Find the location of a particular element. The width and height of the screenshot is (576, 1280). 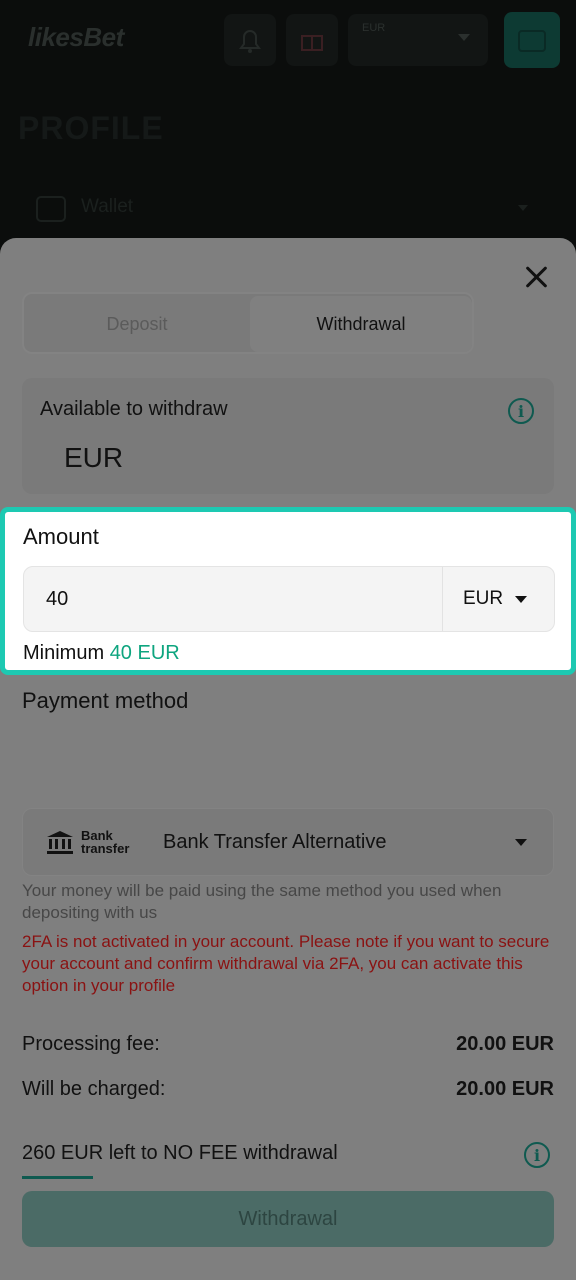

page-title: PROFILE is located at coordinates (91, 128).